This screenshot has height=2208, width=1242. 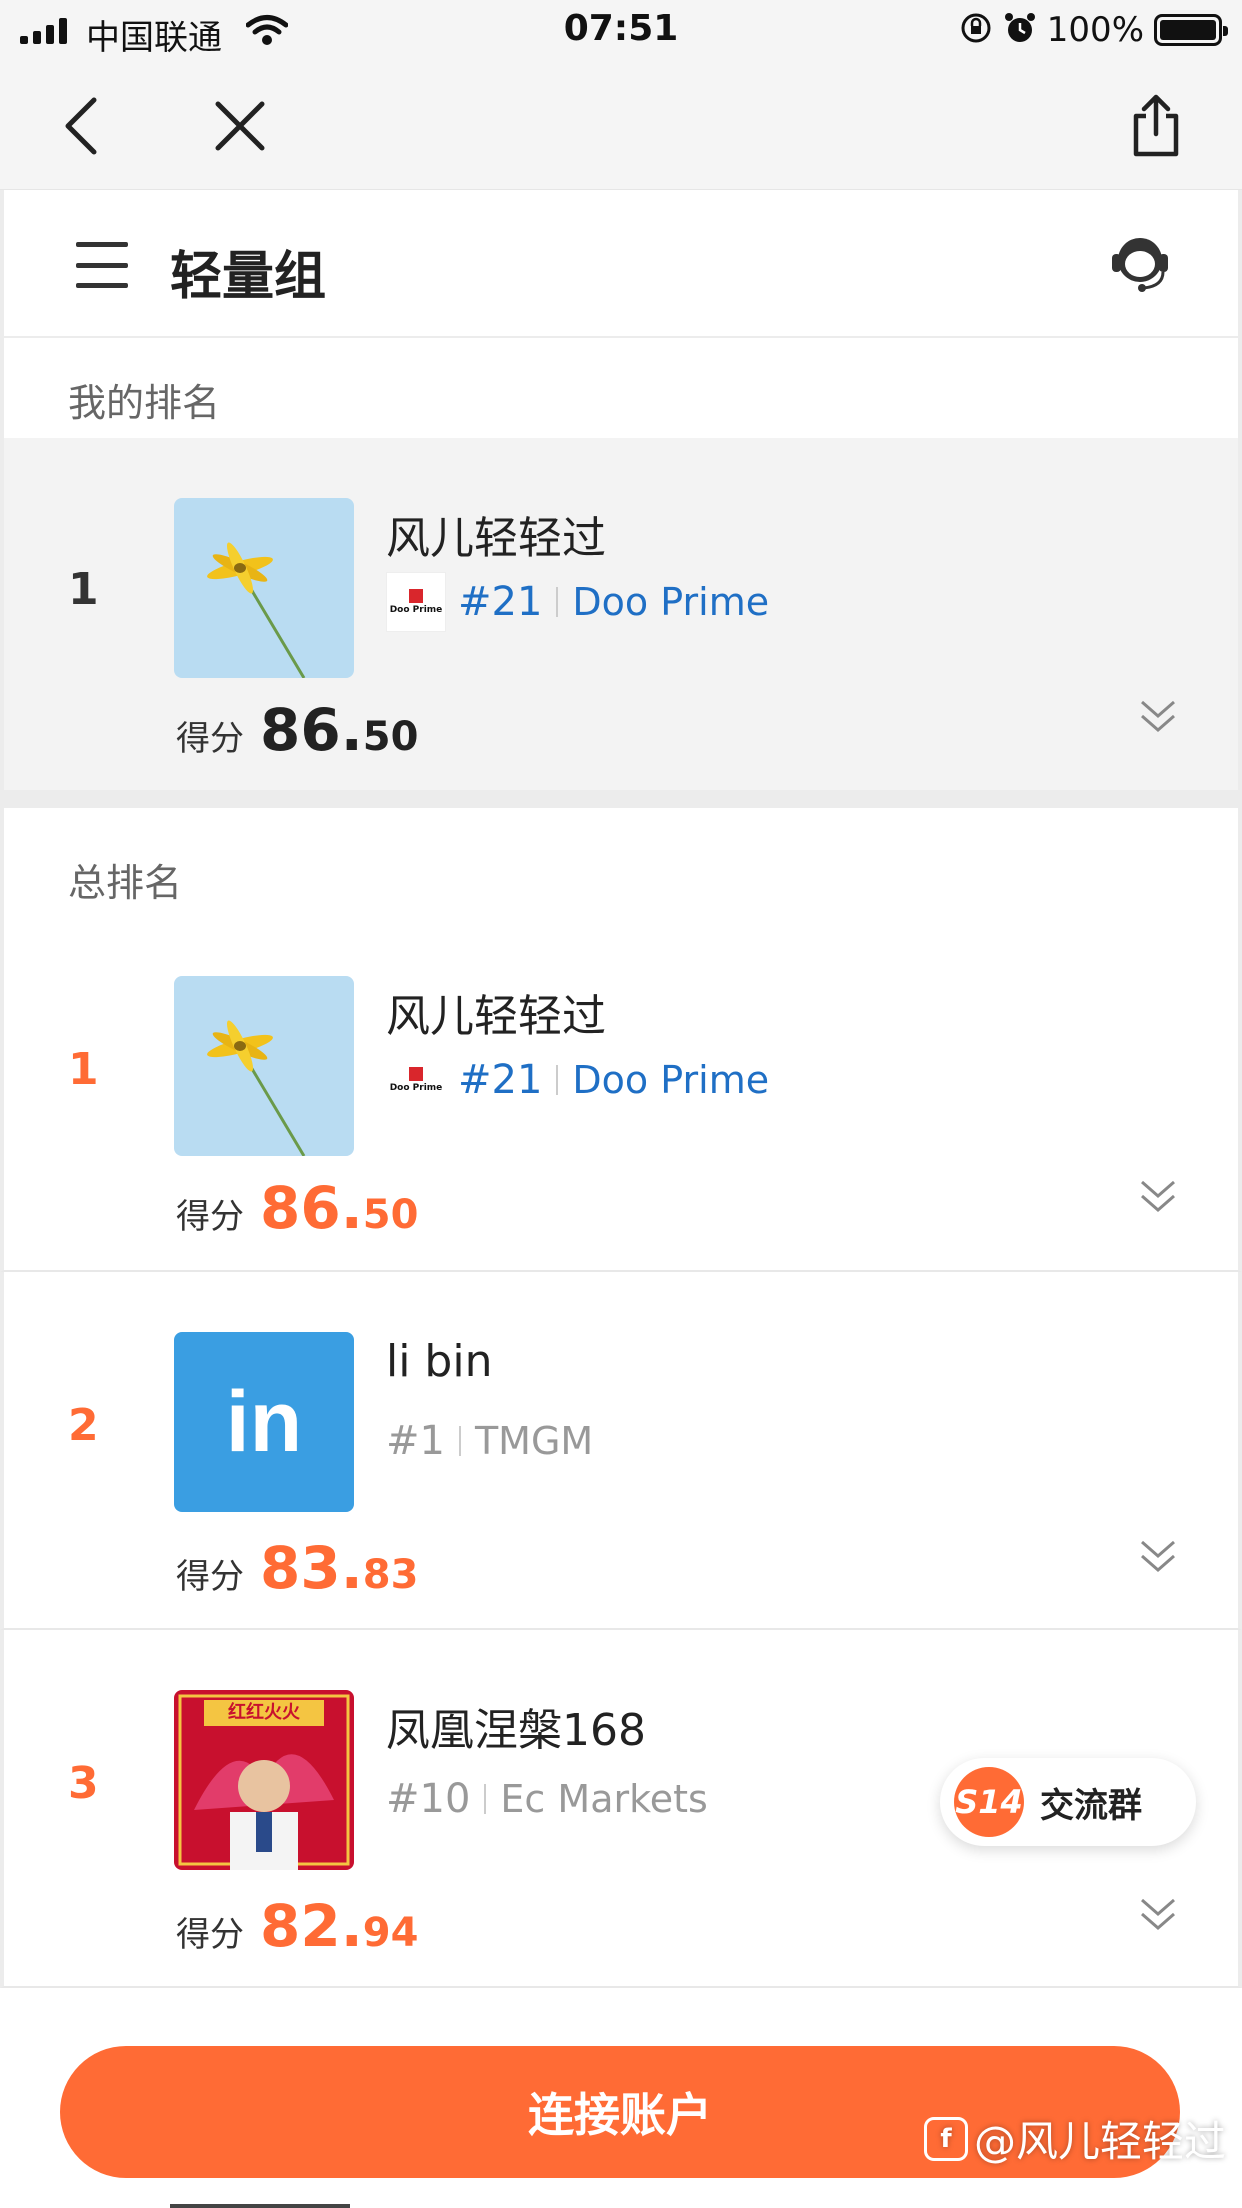 I want to click on back-button, so click(x=80, y=126).